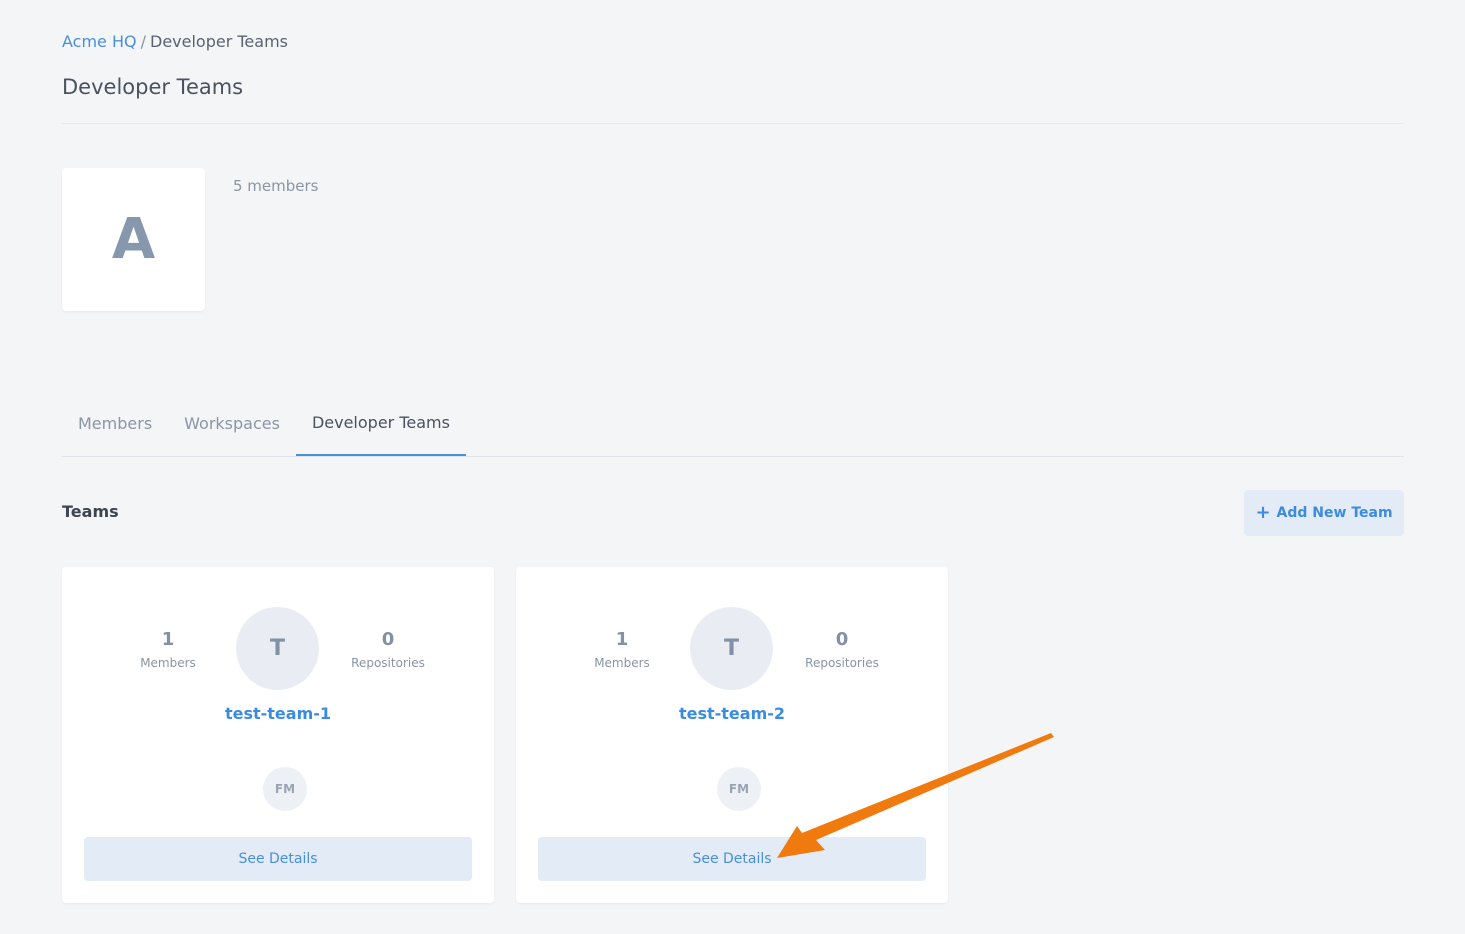  I want to click on organization-members-count: 5 members, so click(276, 186).